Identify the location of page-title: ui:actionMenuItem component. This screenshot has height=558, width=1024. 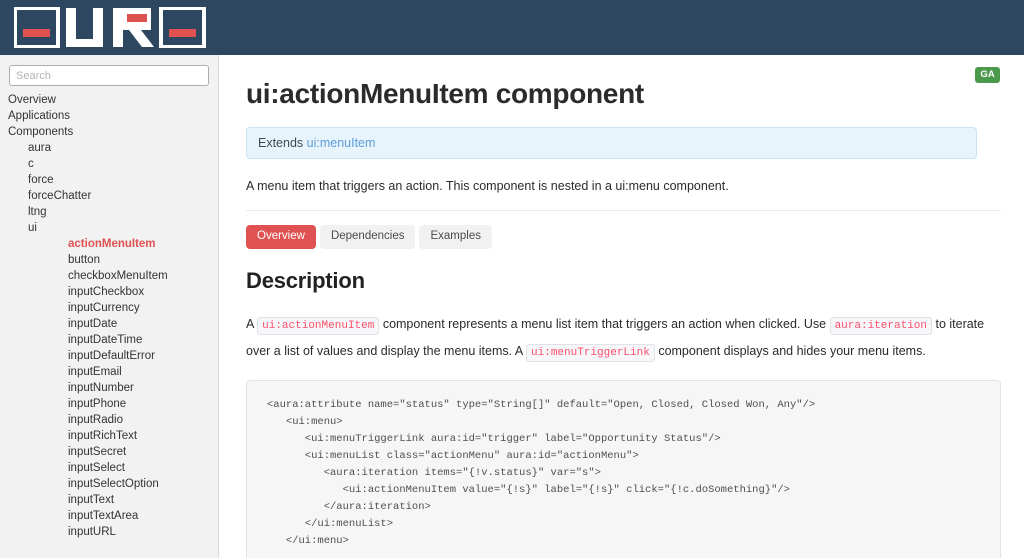
(445, 93).